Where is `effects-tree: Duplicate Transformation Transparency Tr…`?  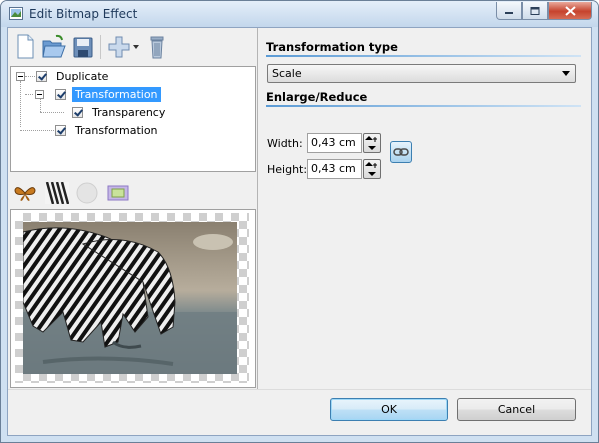 effects-tree: Duplicate Transformation Transparency Tr… is located at coordinates (133, 119).